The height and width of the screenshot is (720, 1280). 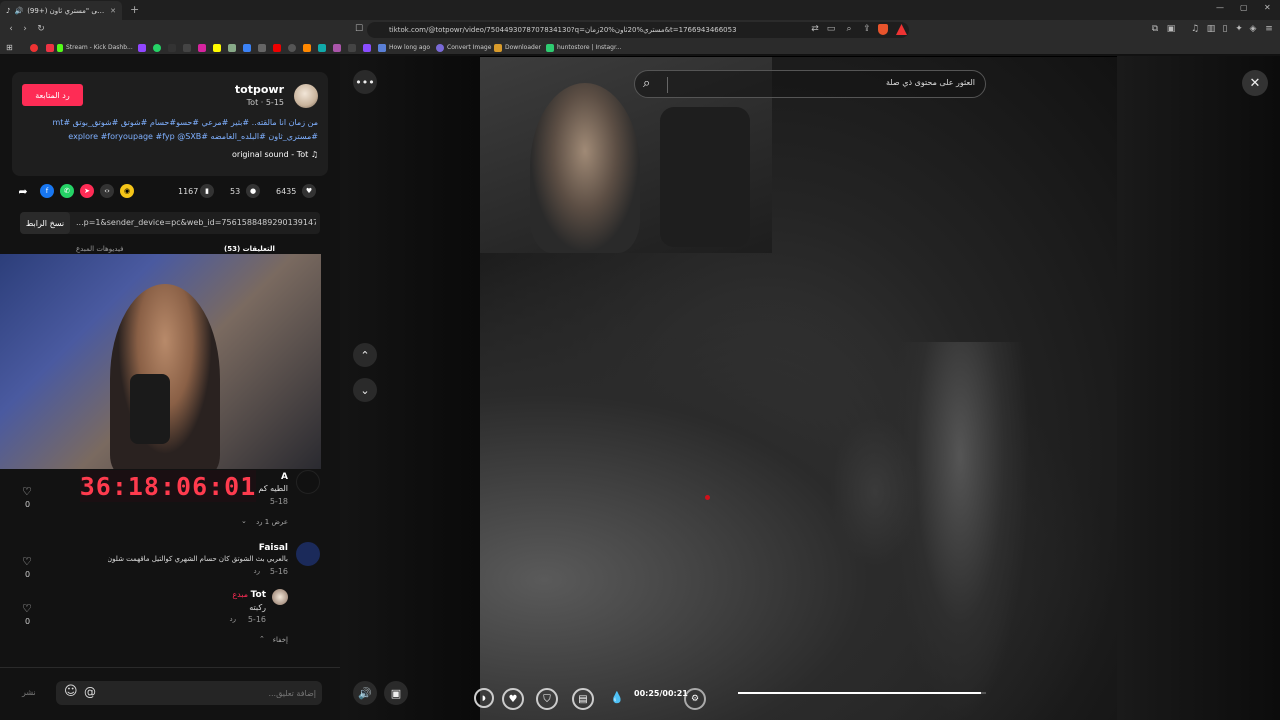 I want to click on tab-comments: التعليقات (53), so click(x=249, y=249).